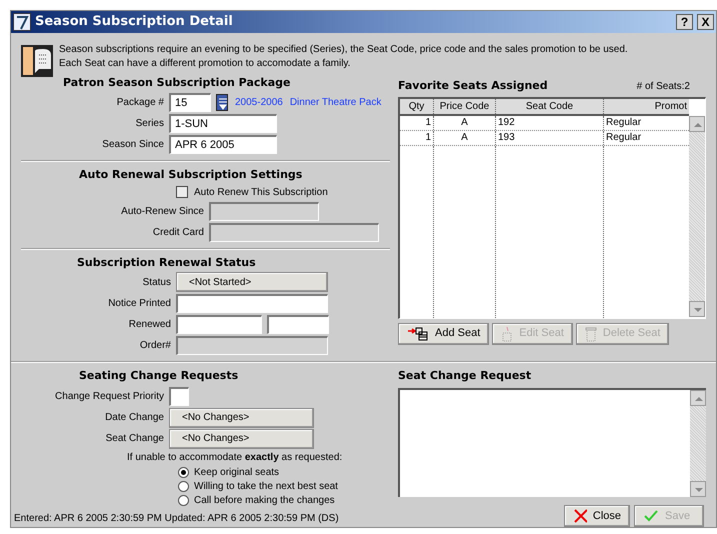  I want to click on table-row: 1 A 193 Regular, so click(544, 138).